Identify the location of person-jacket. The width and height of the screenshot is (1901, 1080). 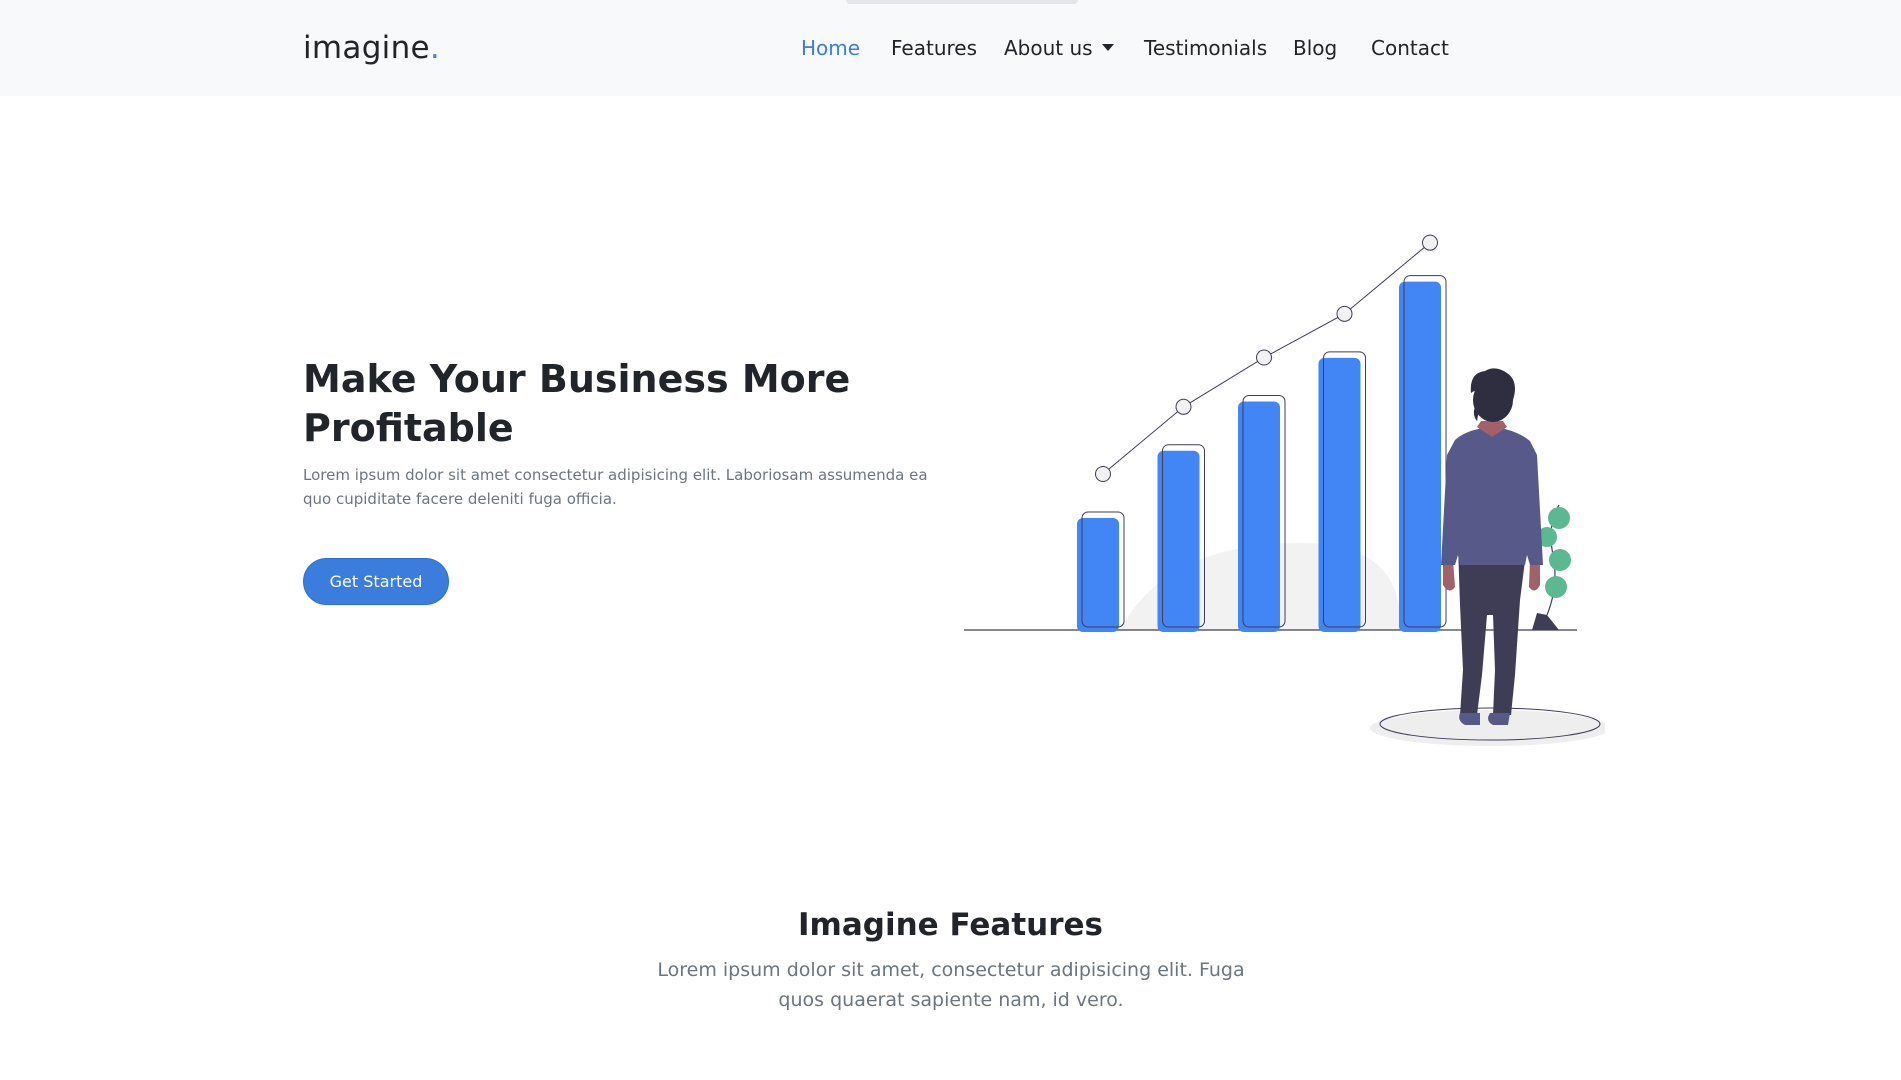
(1492, 496).